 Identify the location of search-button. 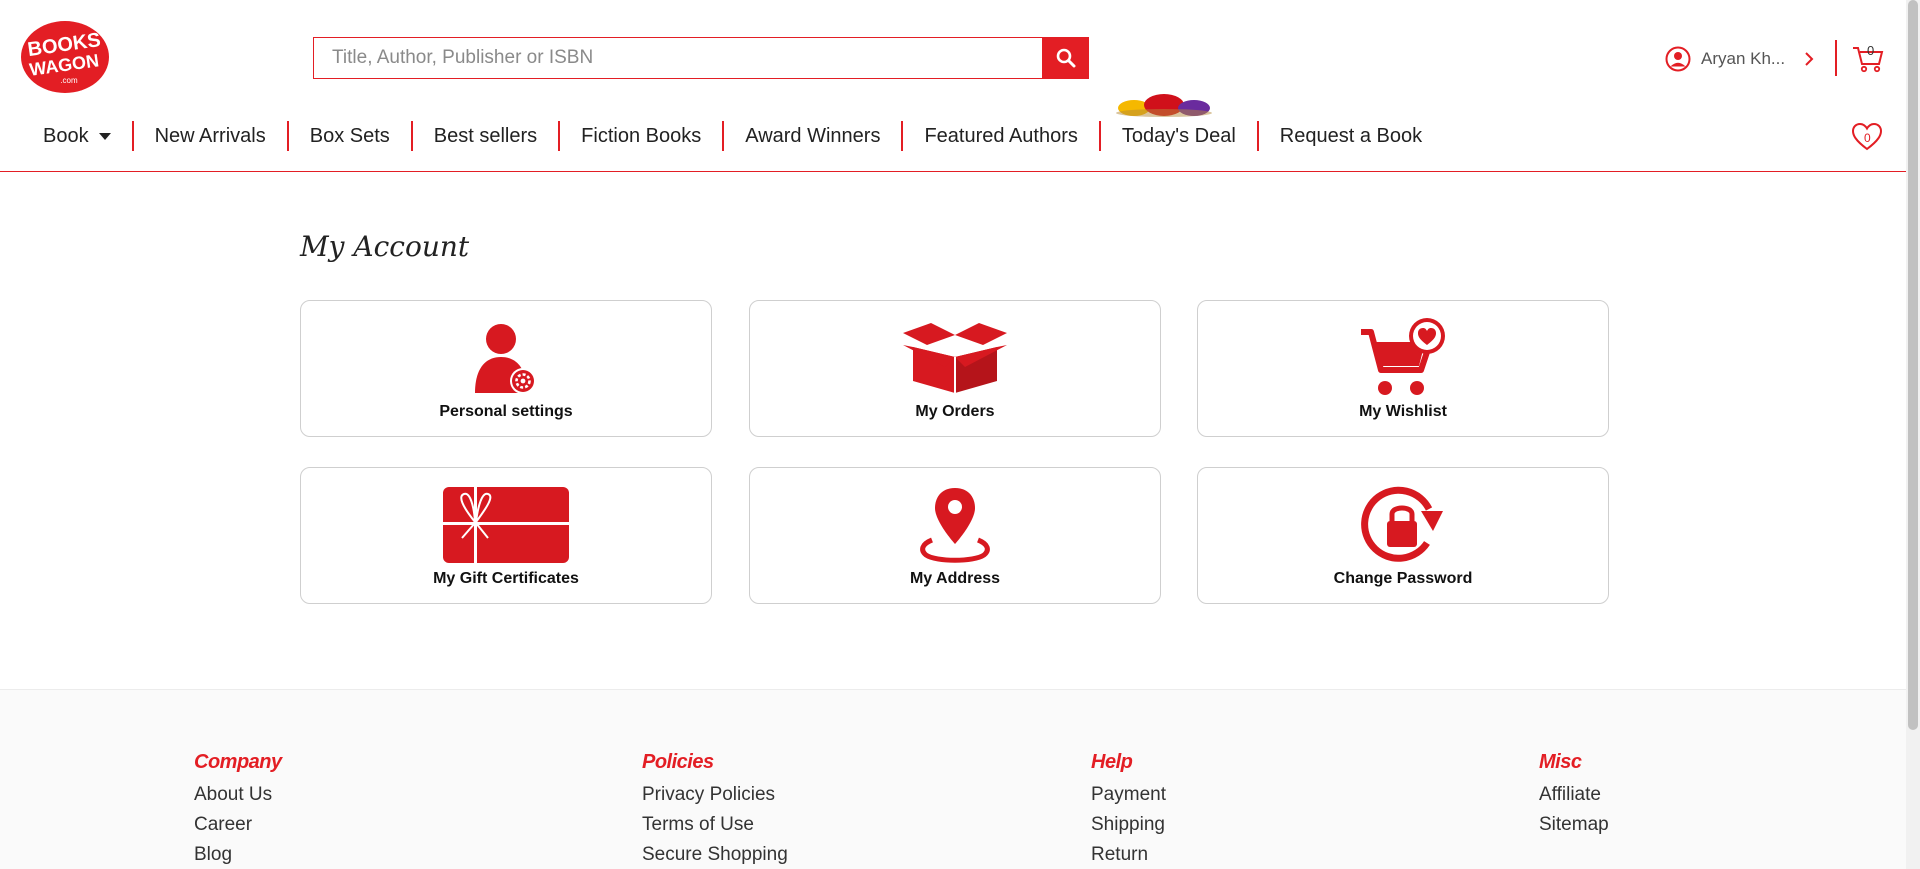
(1065, 58).